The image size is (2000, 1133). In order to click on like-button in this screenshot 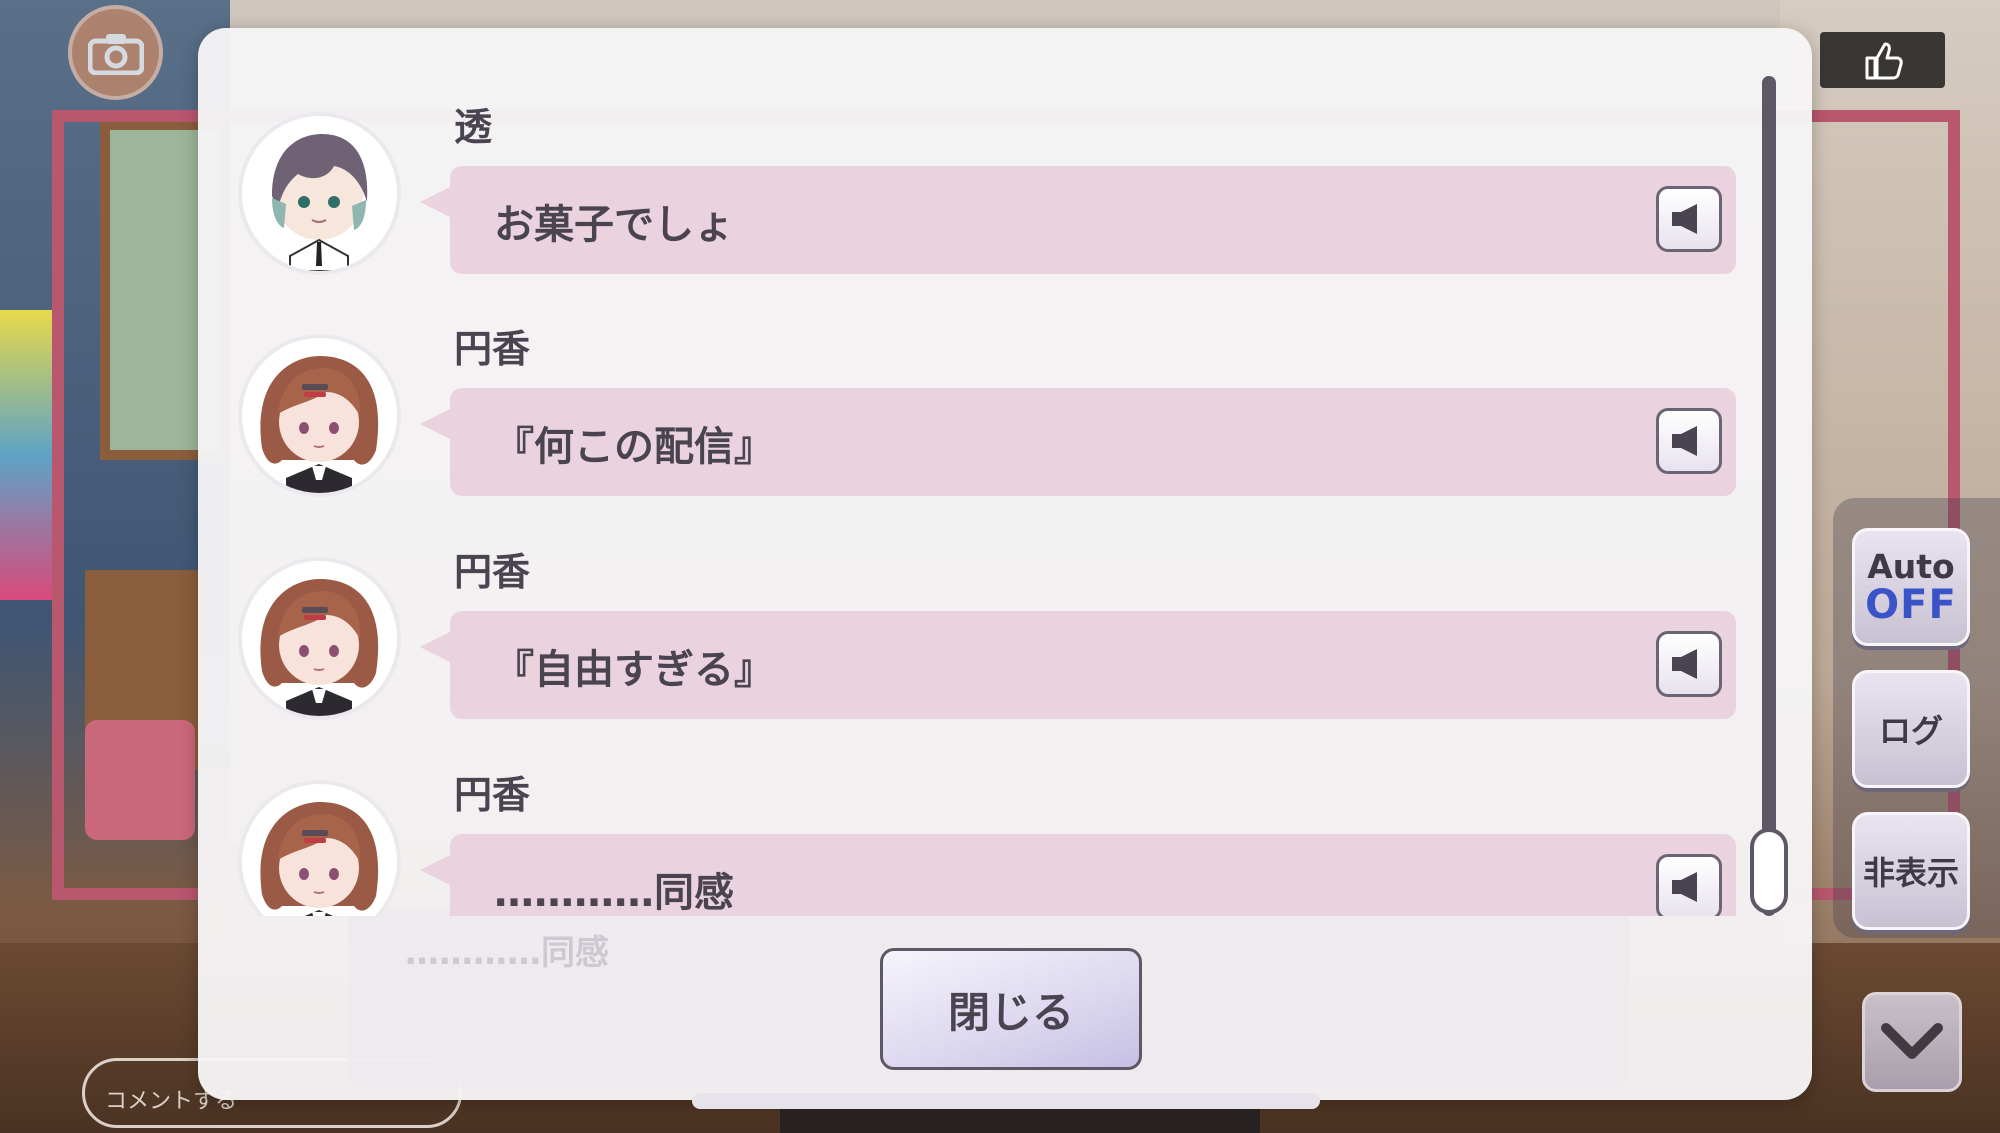, I will do `click(1882, 60)`.